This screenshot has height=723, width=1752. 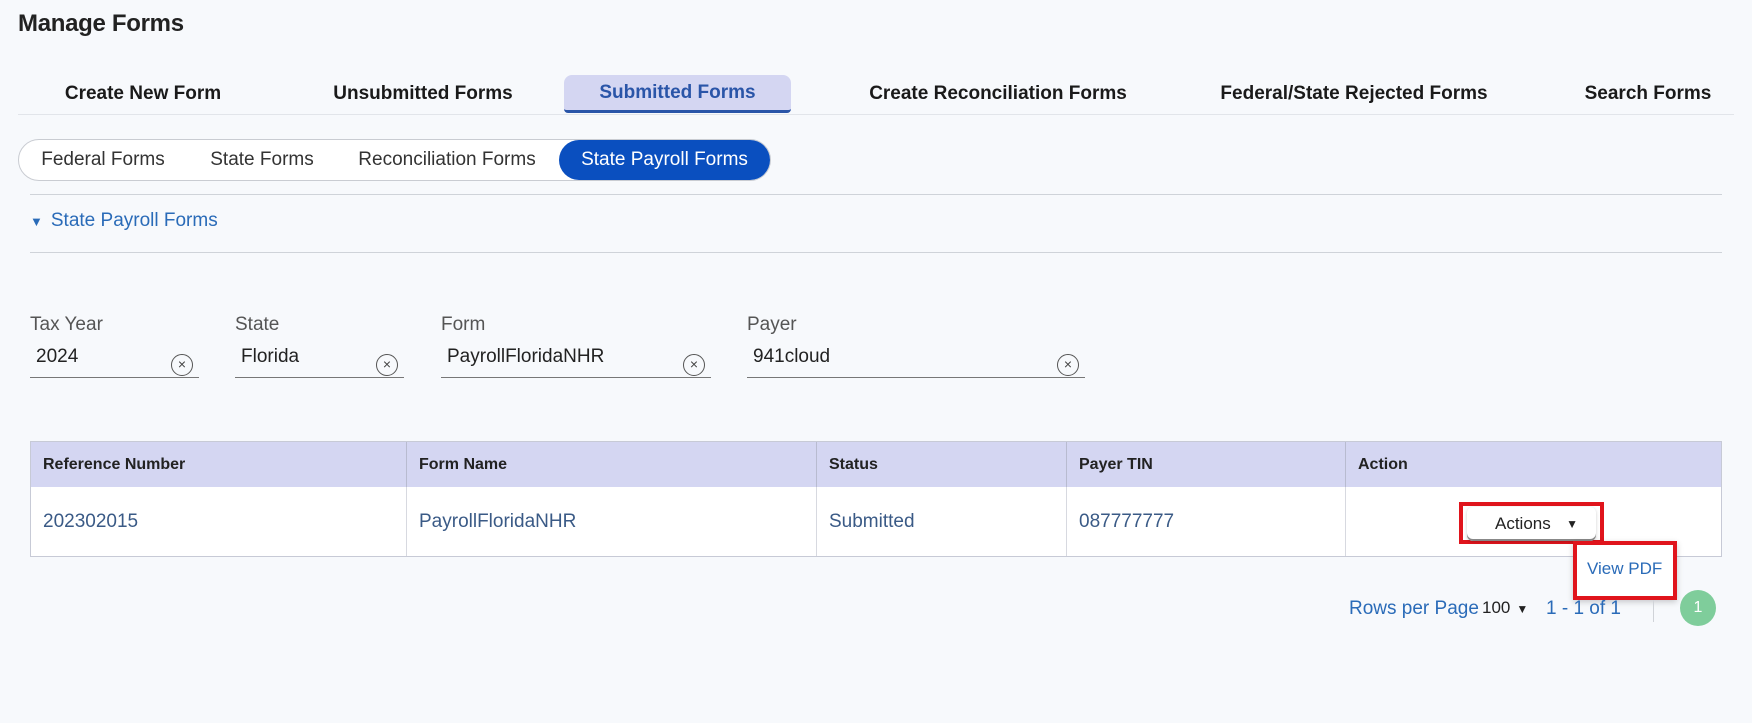 I want to click on rows-per-page-select: 100 ▼, so click(x=1505, y=608).